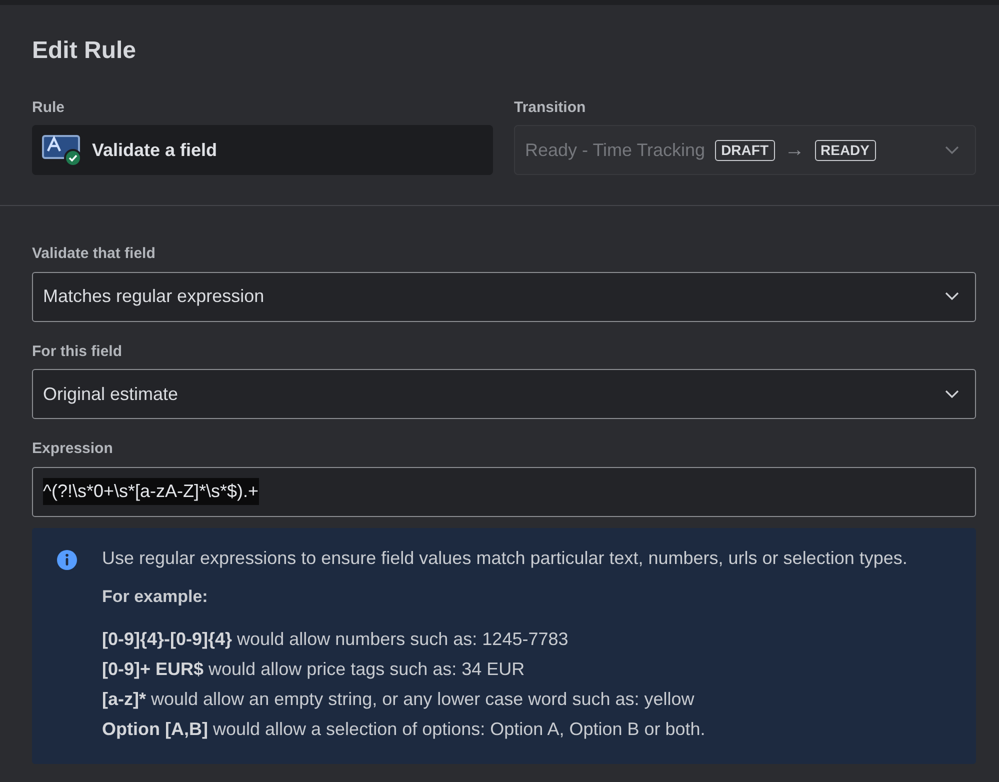 Image resolution: width=999 pixels, height=782 pixels. I want to click on examples-heading: For example:, so click(155, 597).